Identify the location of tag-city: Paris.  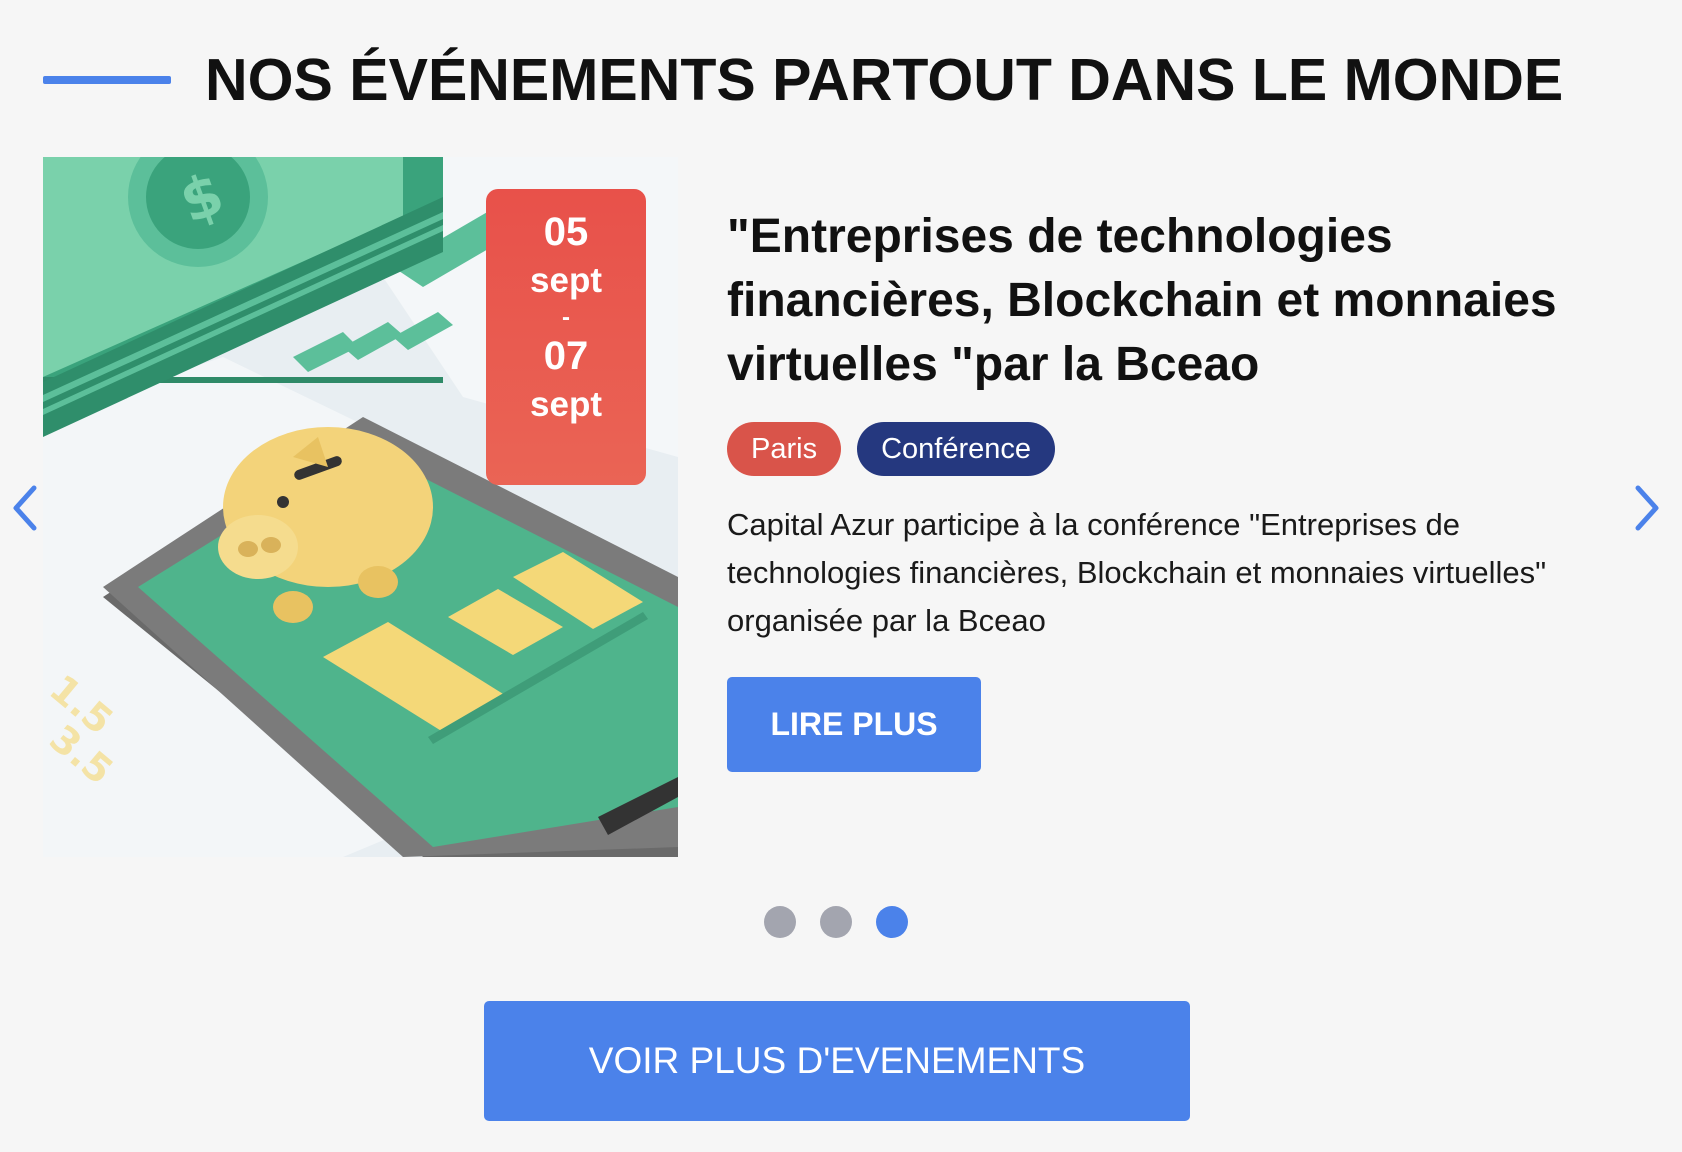
(784, 449).